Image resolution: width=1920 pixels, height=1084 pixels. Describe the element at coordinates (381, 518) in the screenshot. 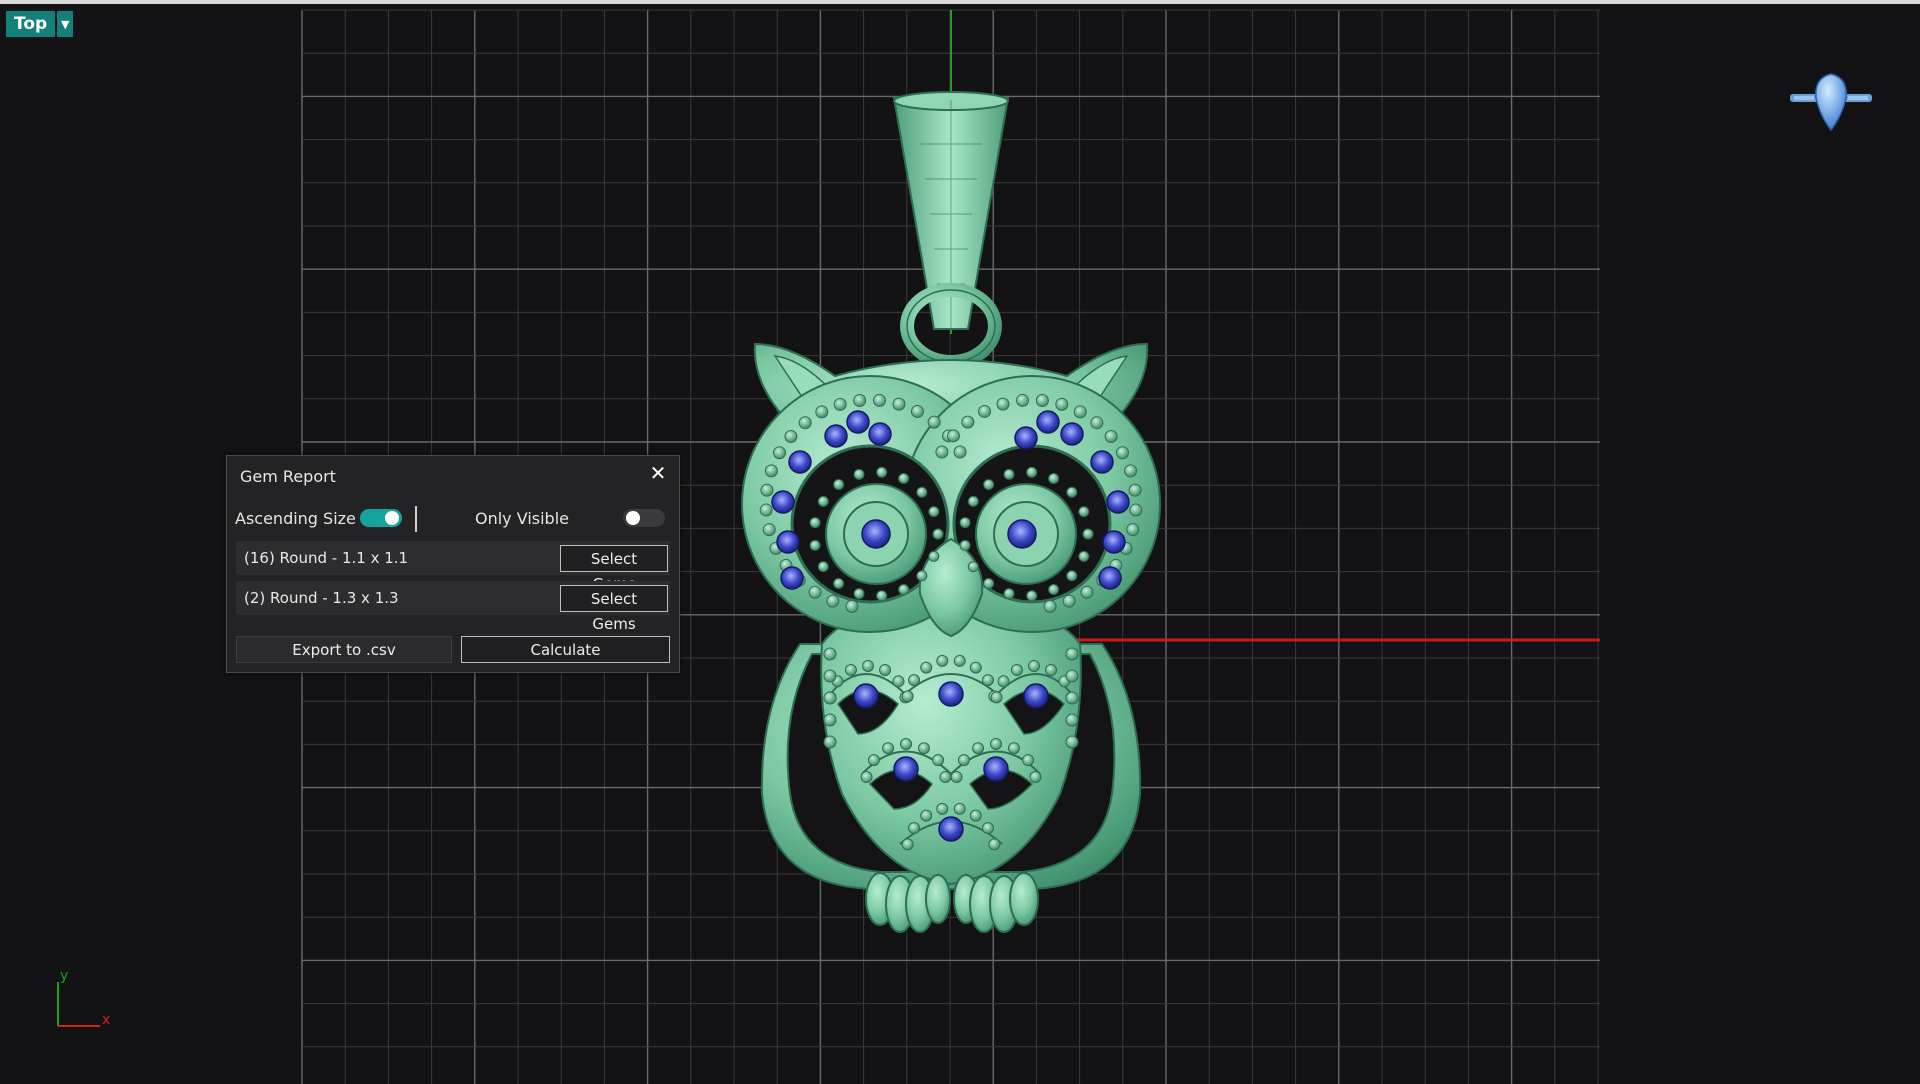

I see `ascending-size-toggle` at that location.